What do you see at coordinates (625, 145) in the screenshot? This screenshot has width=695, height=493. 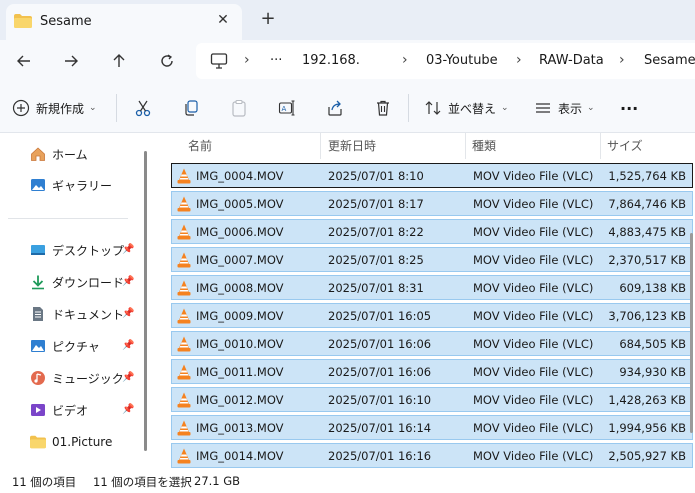 I see `column-header-size: サイズ` at bounding box center [625, 145].